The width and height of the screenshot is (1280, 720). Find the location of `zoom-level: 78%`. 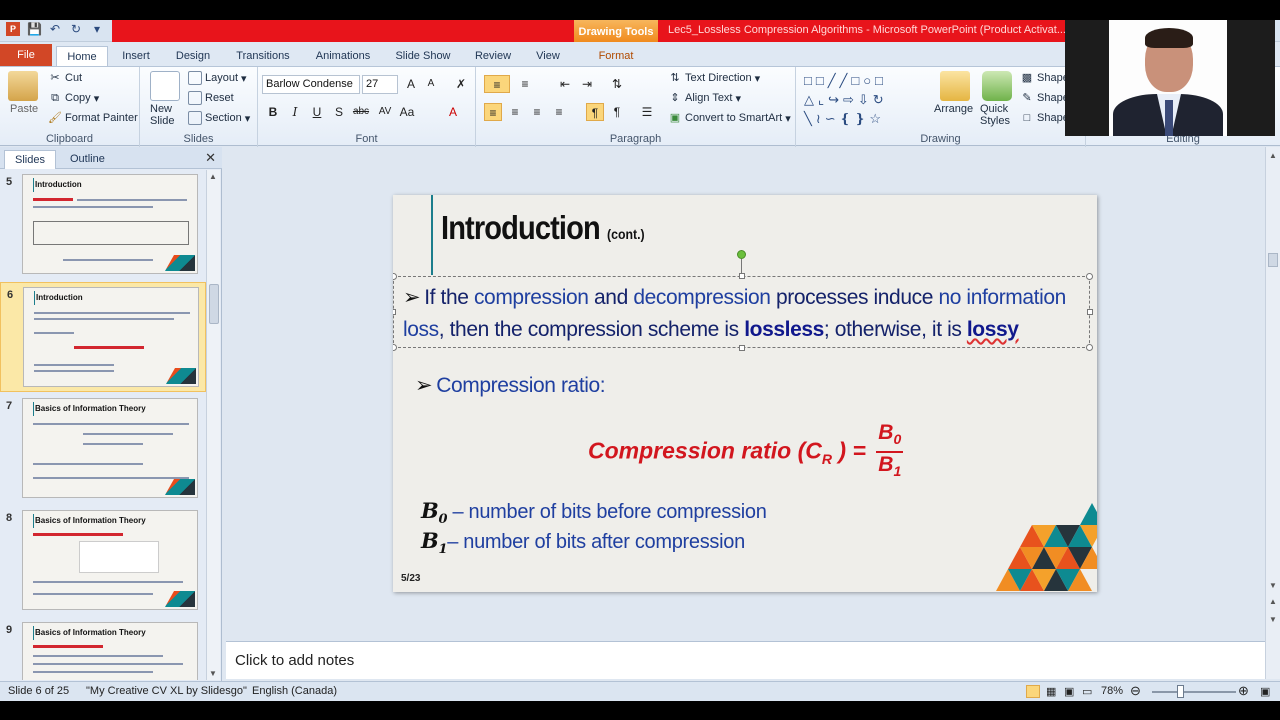

zoom-level: 78% is located at coordinates (1112, 691).